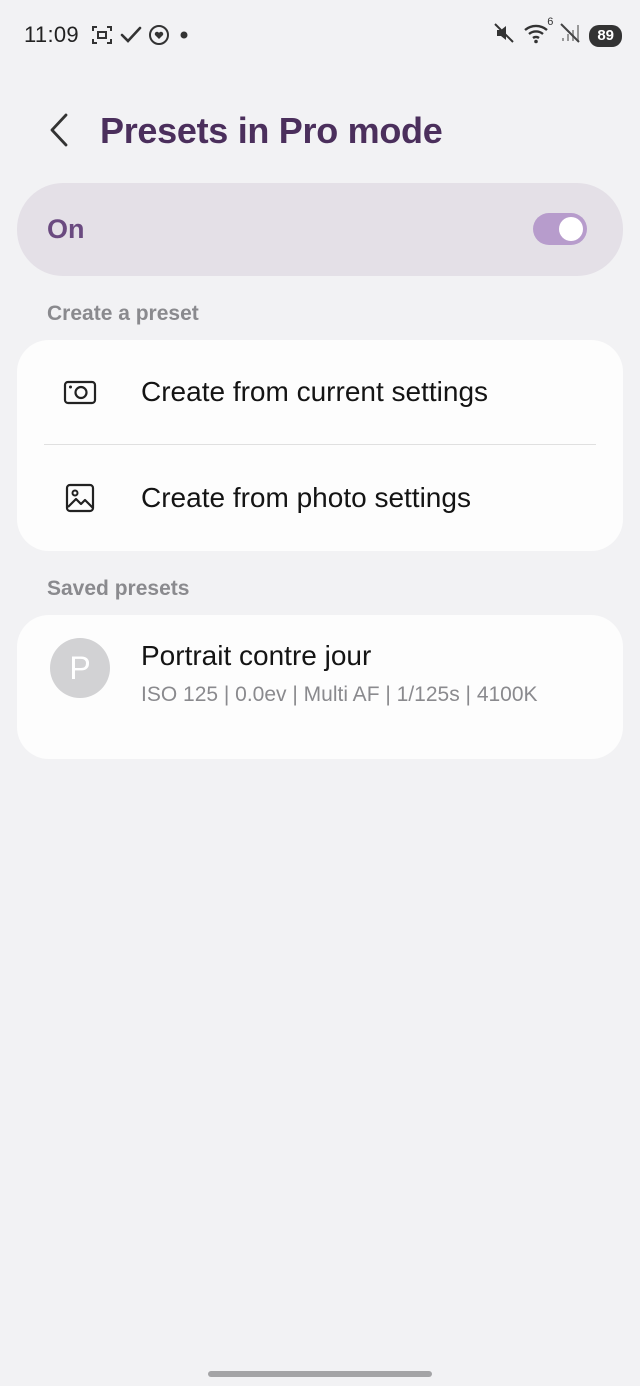  I want to click on back-button, so click(60, 132).